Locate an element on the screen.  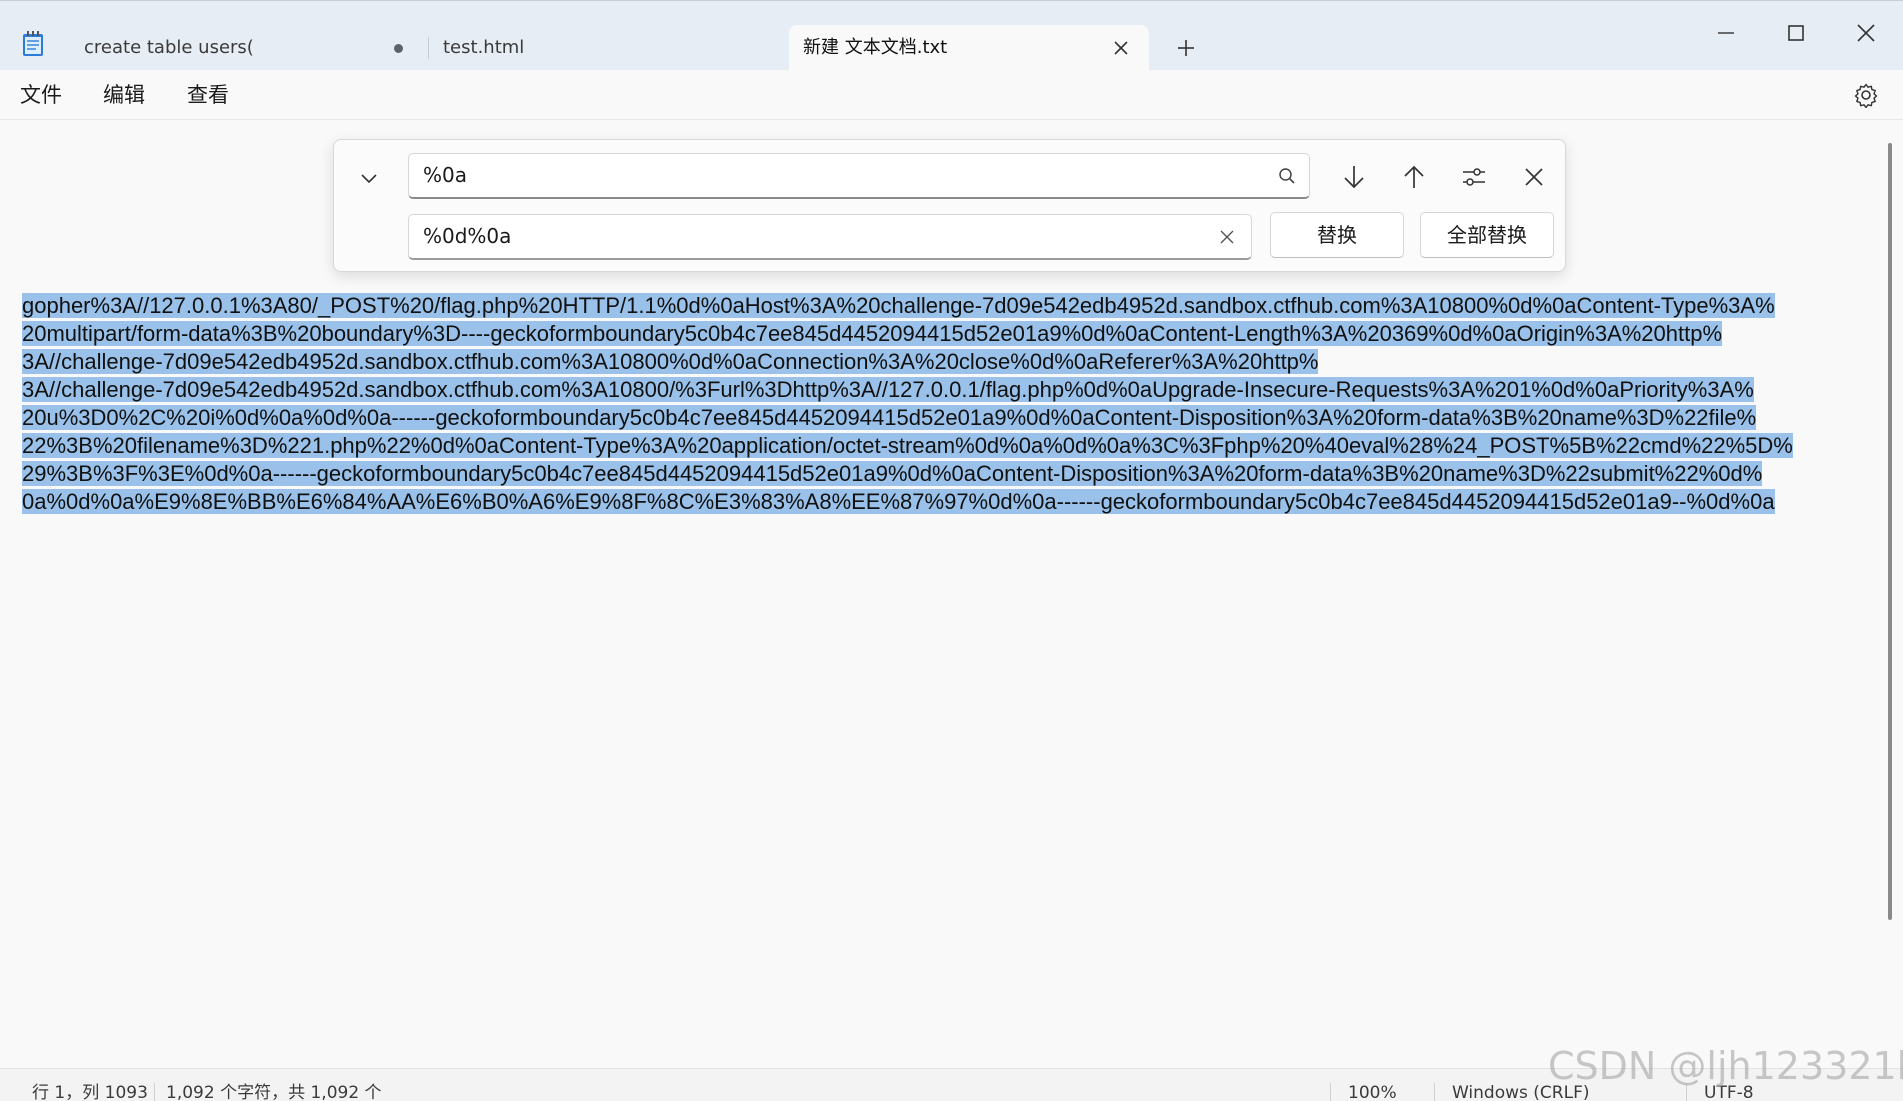
find-next-arrow-down-icon is located at coordinates (1354, 177).